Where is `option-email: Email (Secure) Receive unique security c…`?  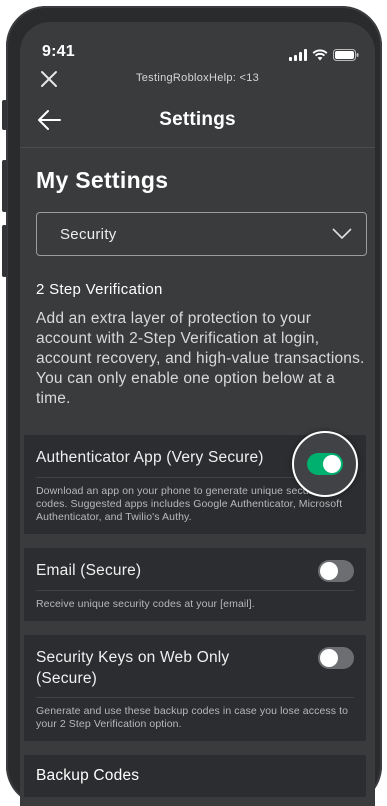
option-email: Email (Secure) Receive unique security c… is located at coordinates (195, 584).